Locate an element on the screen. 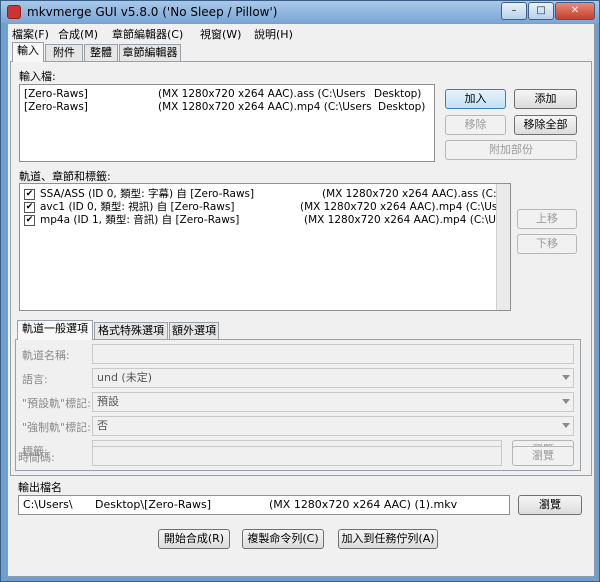  tab-global: 整體 is located at coordinates (101, 53).